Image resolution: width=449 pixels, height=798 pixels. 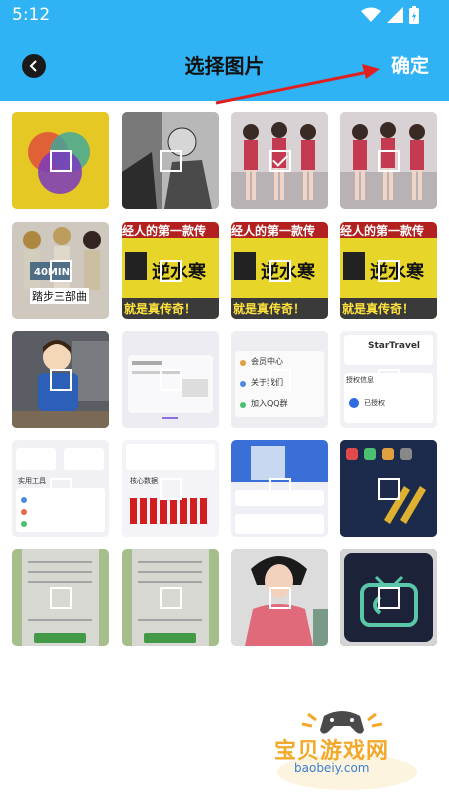 I want to click on auth-status: 已授权, so click(x=374, y=403).